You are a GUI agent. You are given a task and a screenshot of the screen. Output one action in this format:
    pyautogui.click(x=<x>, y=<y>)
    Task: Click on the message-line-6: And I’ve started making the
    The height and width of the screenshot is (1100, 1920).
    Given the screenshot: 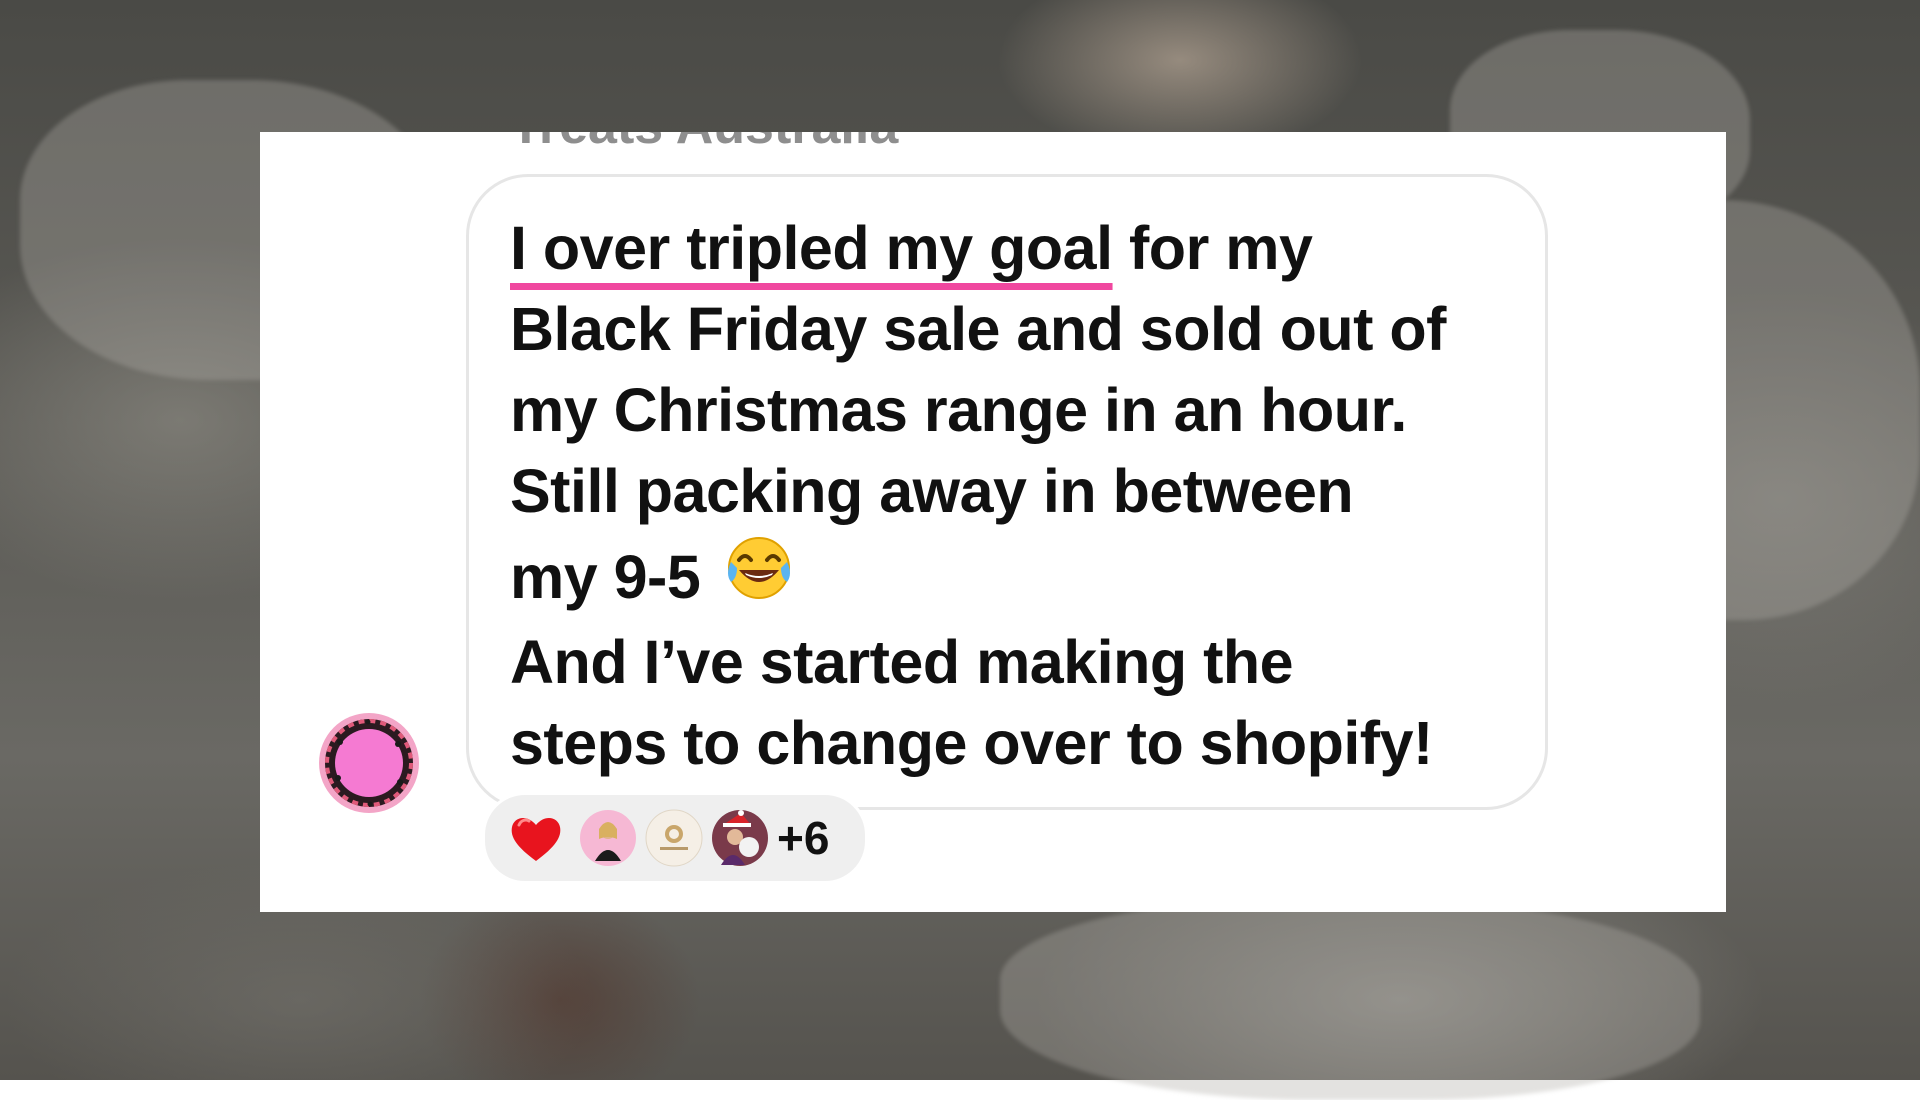 What is the action you would take?
    pyautogui.click(x=902, y=662)
    